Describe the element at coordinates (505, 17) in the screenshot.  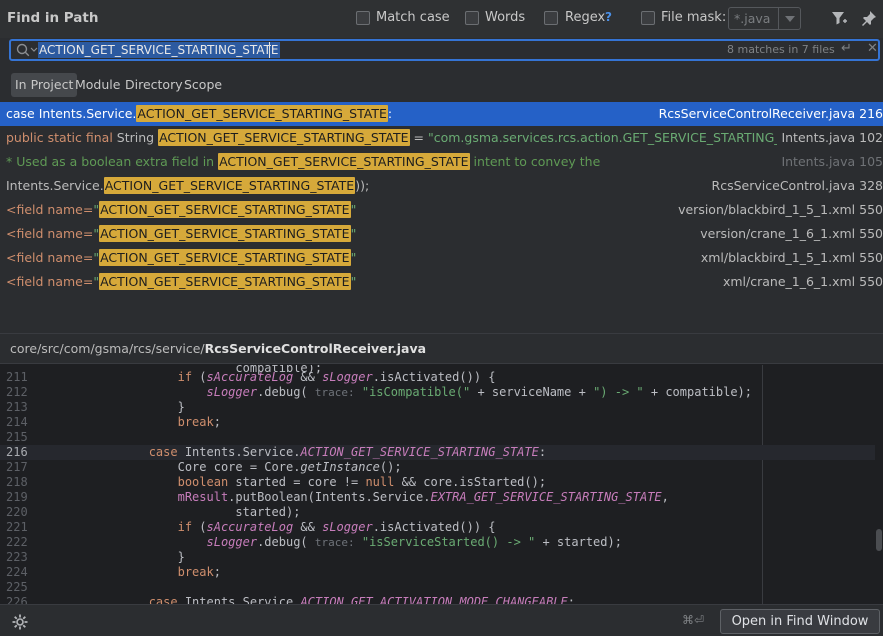
I see `words-label: Words` at that location.